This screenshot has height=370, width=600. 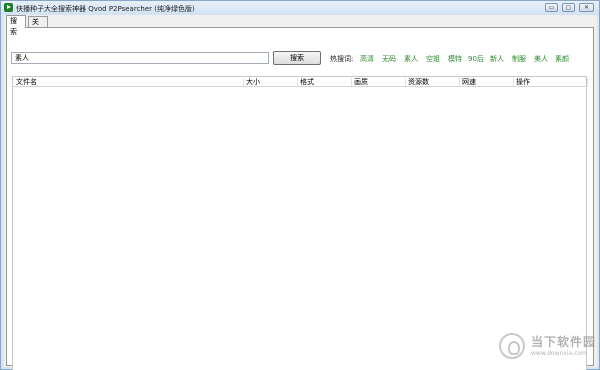 I want to click on downxia-logo-icon, so click(x=512, y=346).